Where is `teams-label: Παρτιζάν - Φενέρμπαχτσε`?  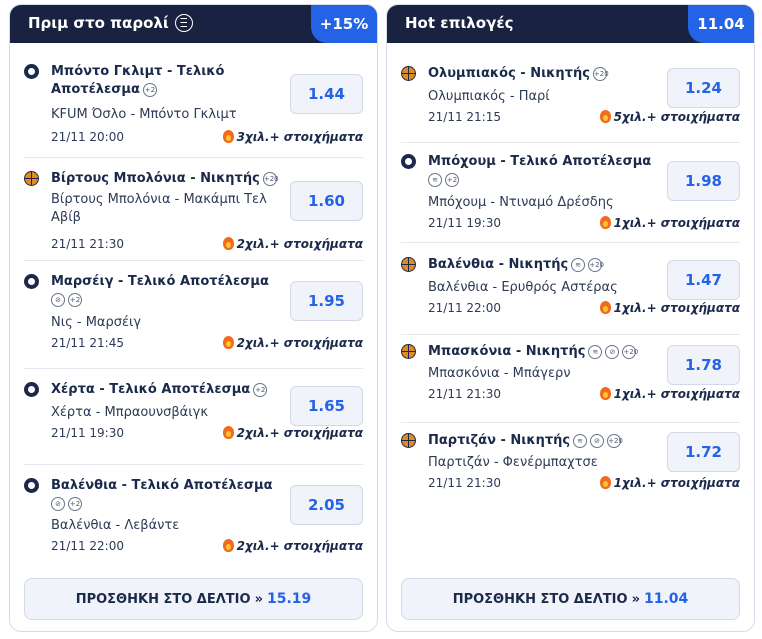
teams-label: Παρτιζάν - Φενέρμπαχτσε is located at coordinates (513, 463).